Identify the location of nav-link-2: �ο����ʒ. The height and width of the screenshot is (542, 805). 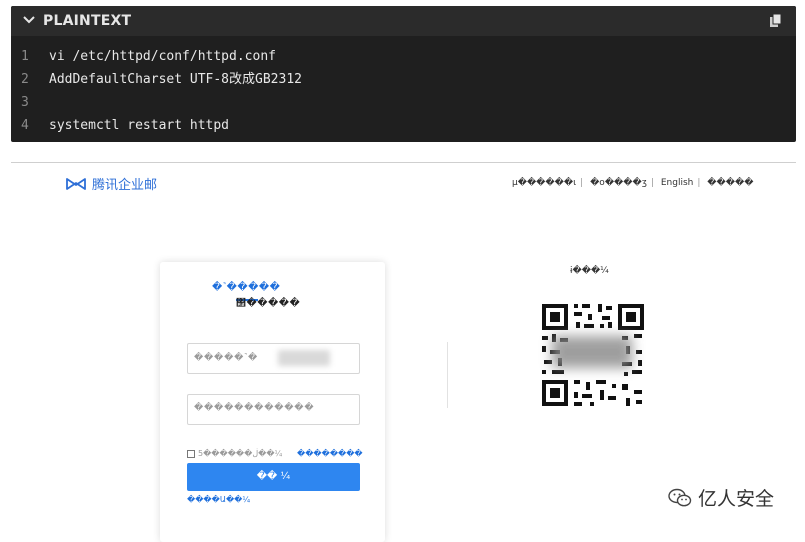
(618, 183).